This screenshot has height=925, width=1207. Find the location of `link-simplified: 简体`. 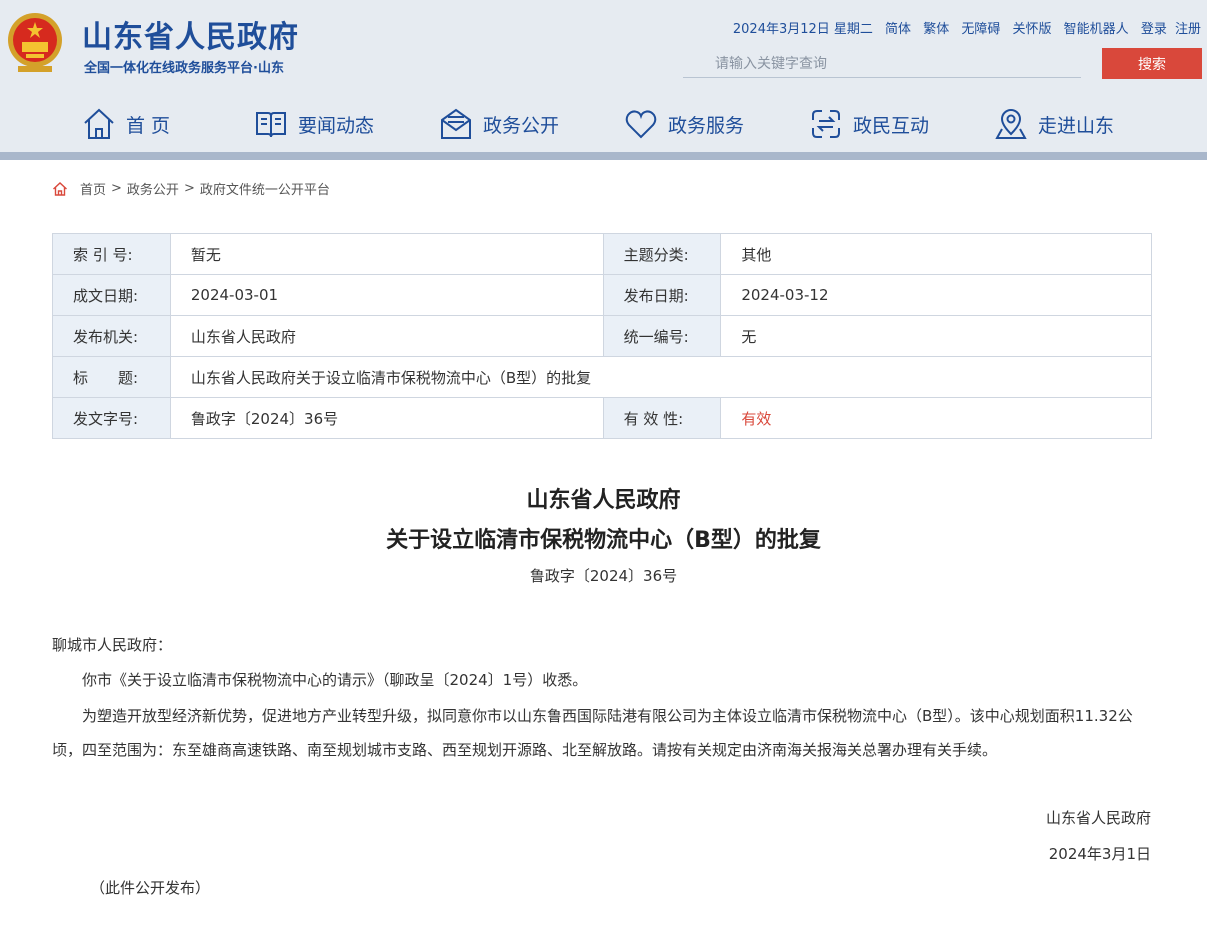

link-simplified: 简体 is located at coordinates (898, 29).